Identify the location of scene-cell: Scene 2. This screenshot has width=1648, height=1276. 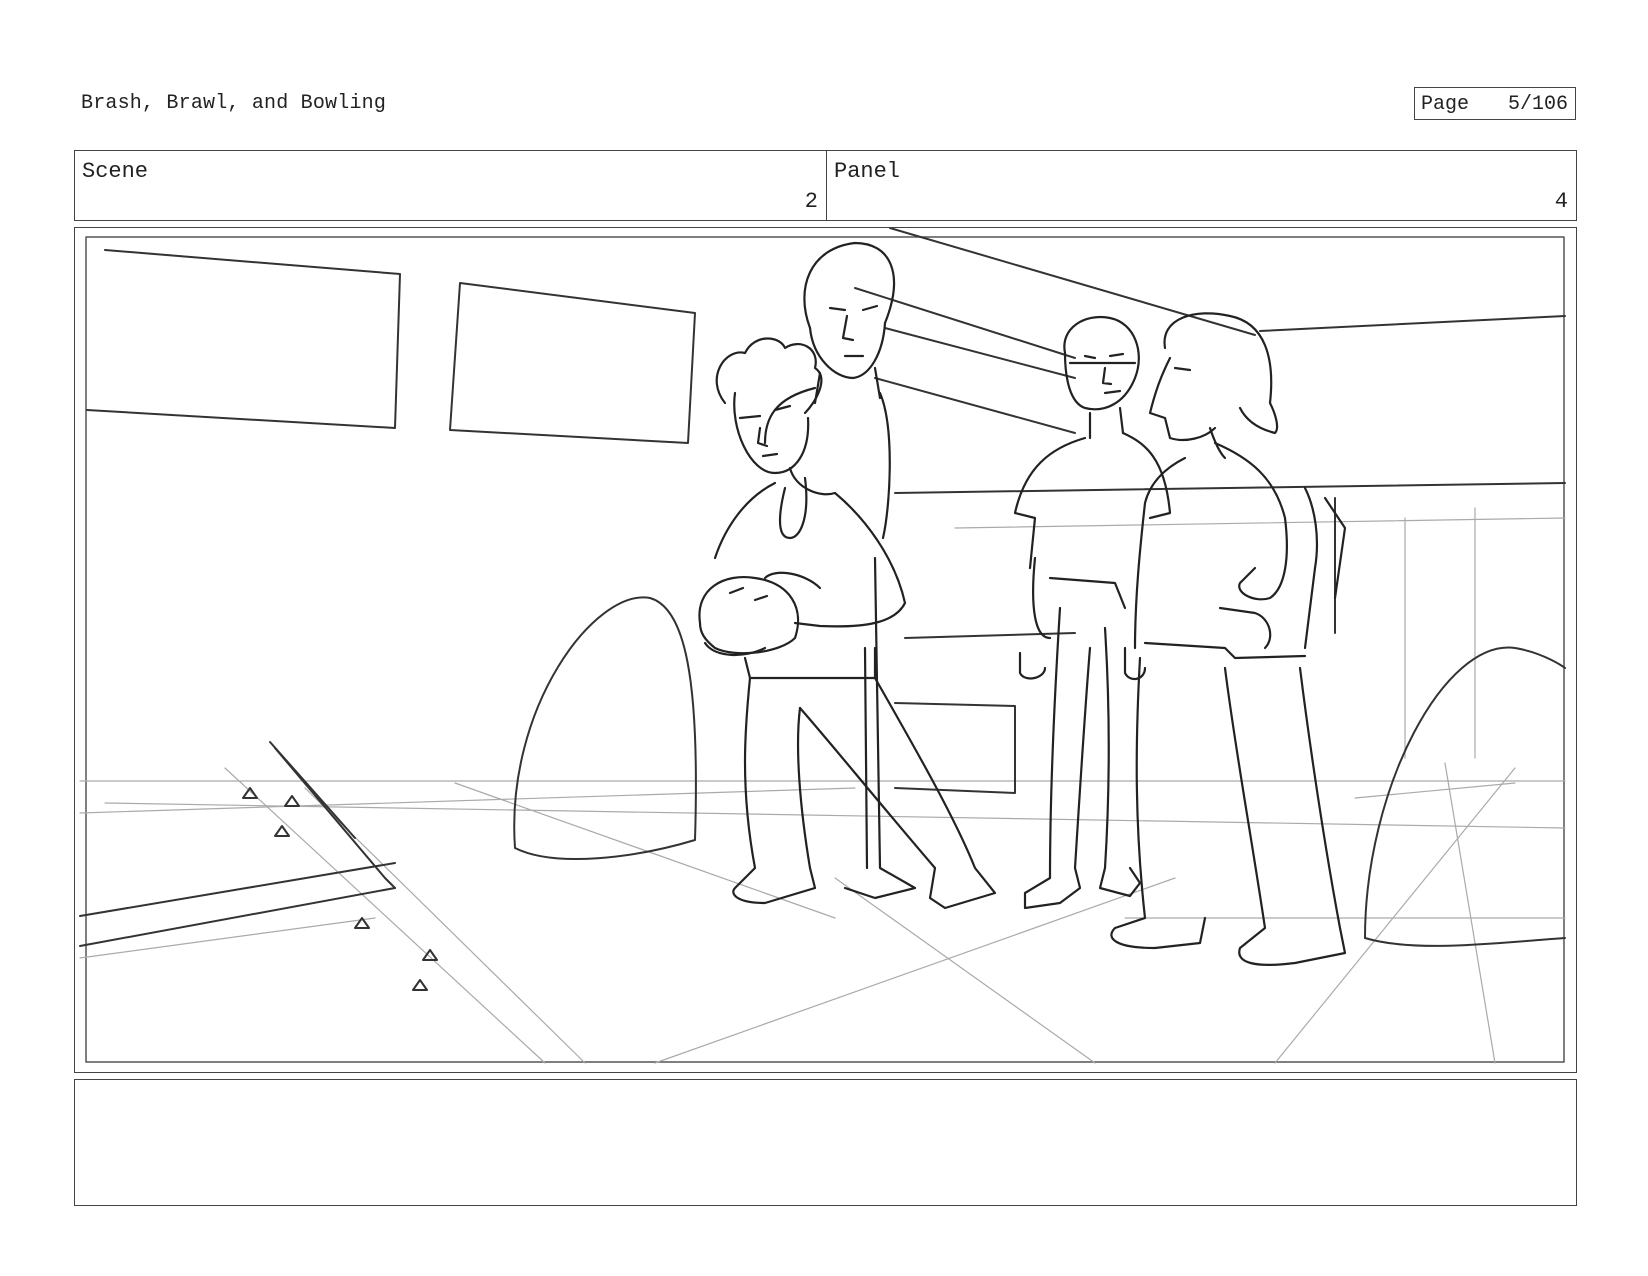
(451, 185).